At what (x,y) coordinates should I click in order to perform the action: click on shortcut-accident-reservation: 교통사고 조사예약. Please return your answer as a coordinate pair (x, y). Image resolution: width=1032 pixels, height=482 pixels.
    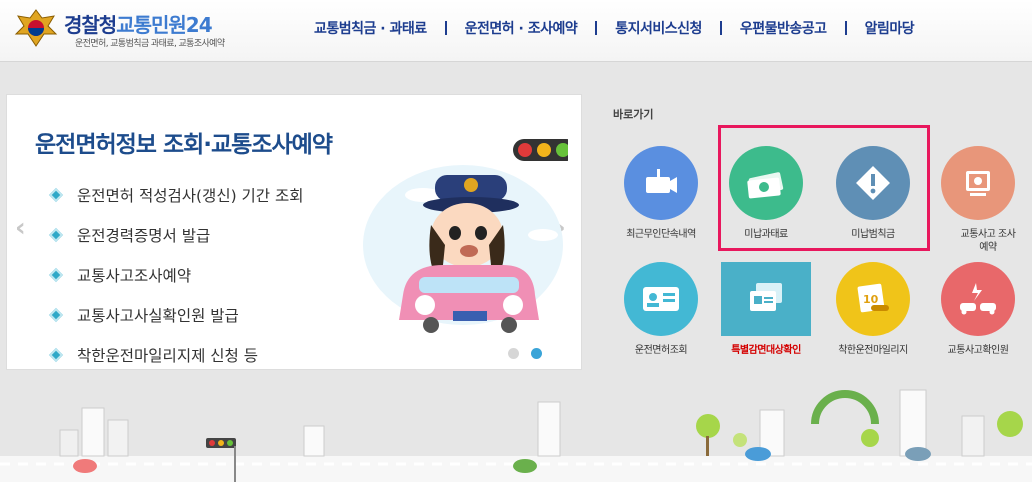
    Looking at the image, I should click on (978, 199).